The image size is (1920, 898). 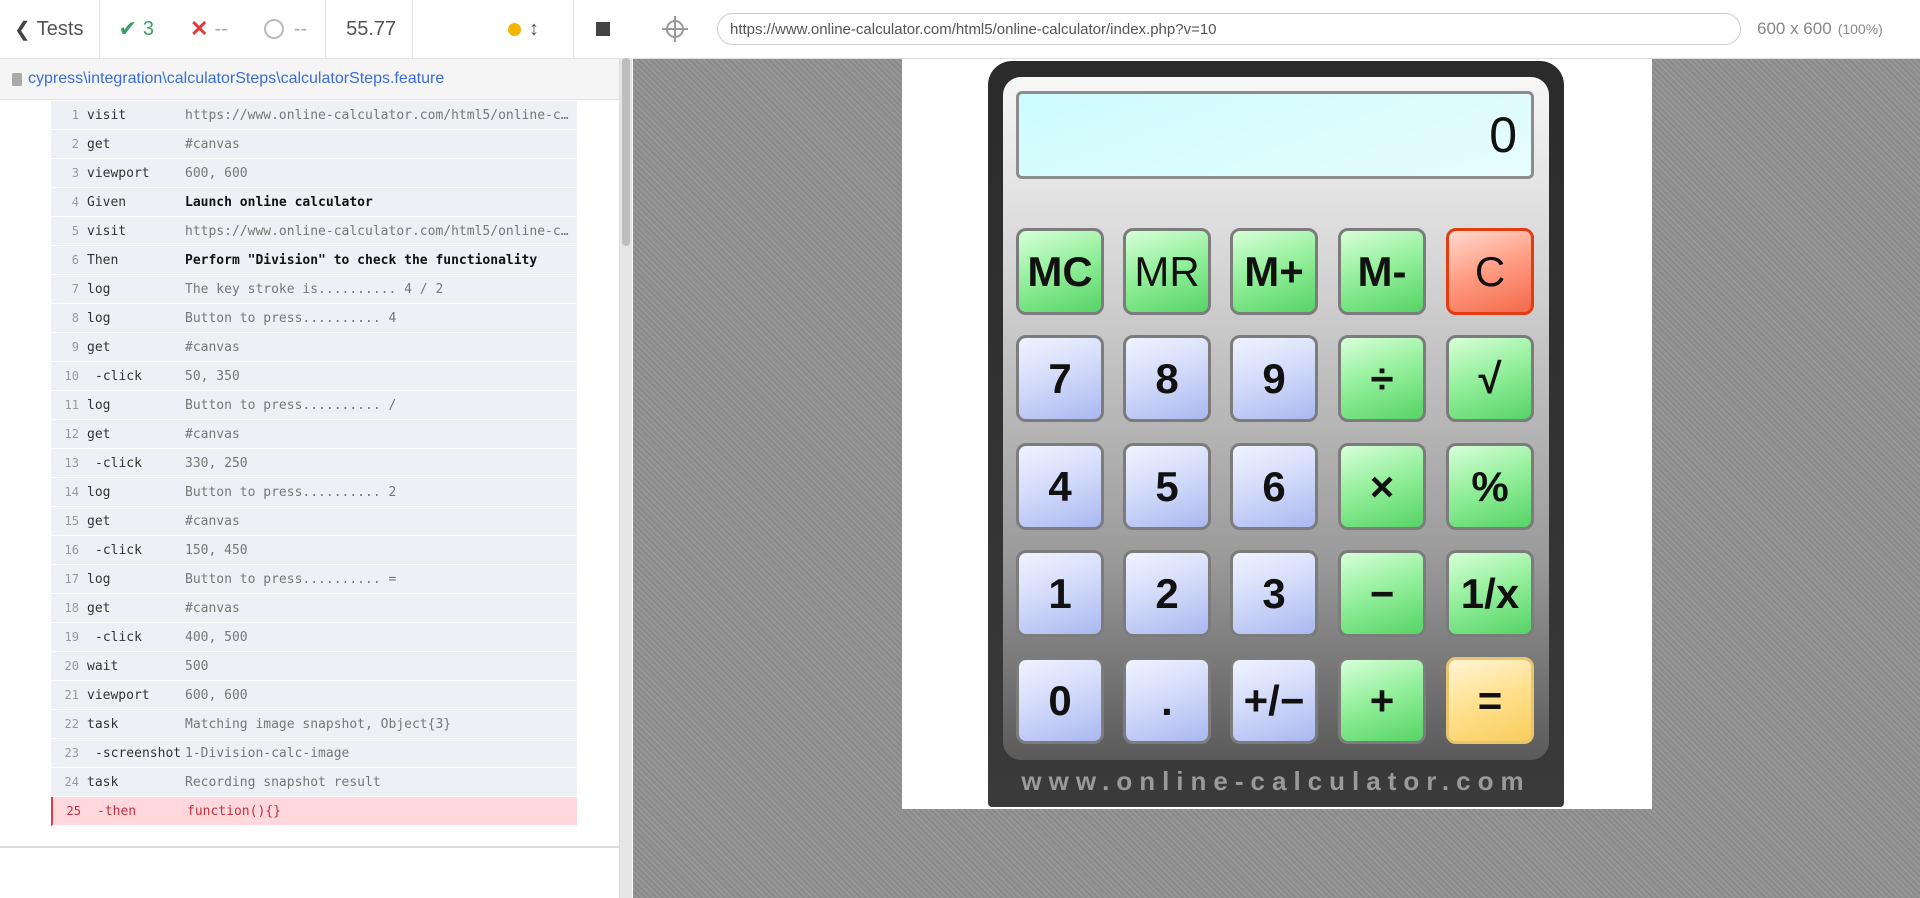 I want to click on command-message: Button to press.......... 4, so click(x=291, y=318).